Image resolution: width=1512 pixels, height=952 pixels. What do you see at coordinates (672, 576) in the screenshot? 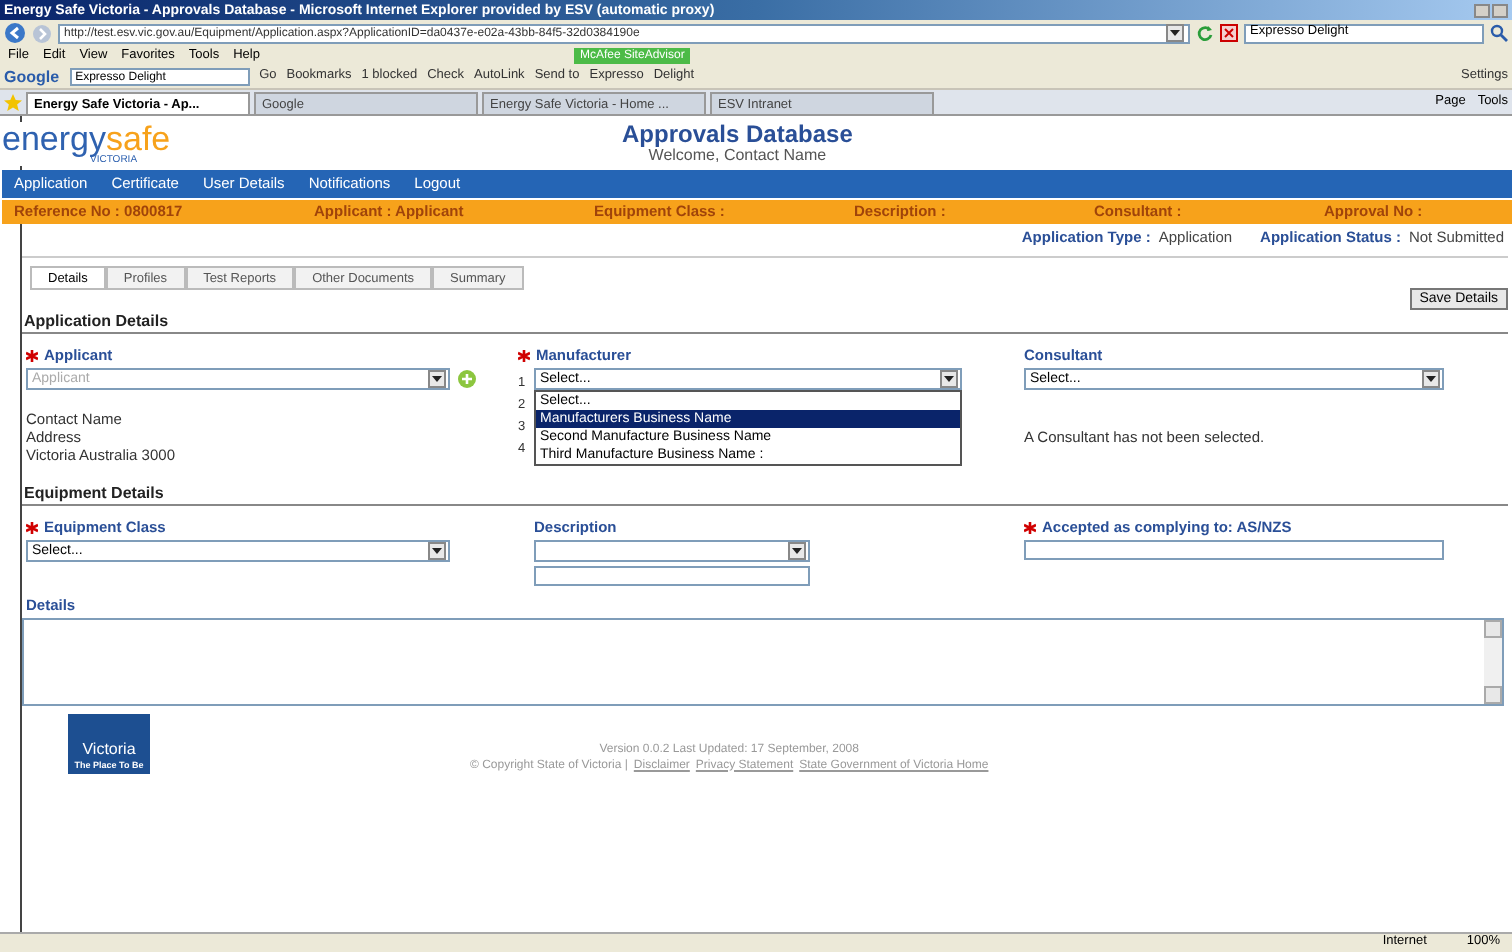
I see `description-input-field` at bounding box center [672, 576].